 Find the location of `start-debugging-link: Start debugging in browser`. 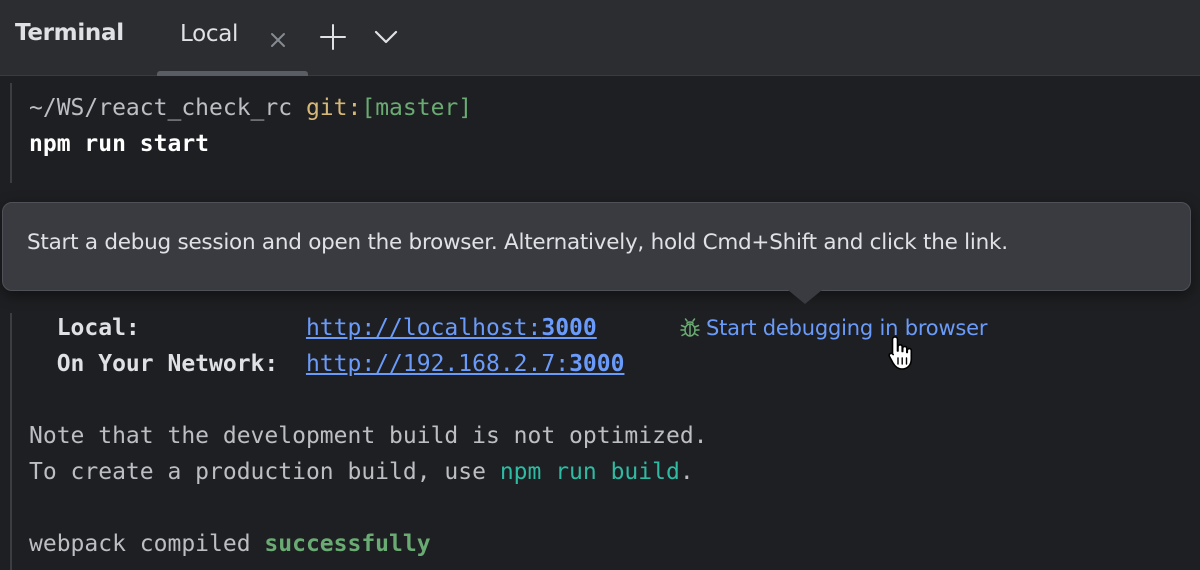

start-debugging-link: Start debugging in browser is located at coordinates (833, 328).